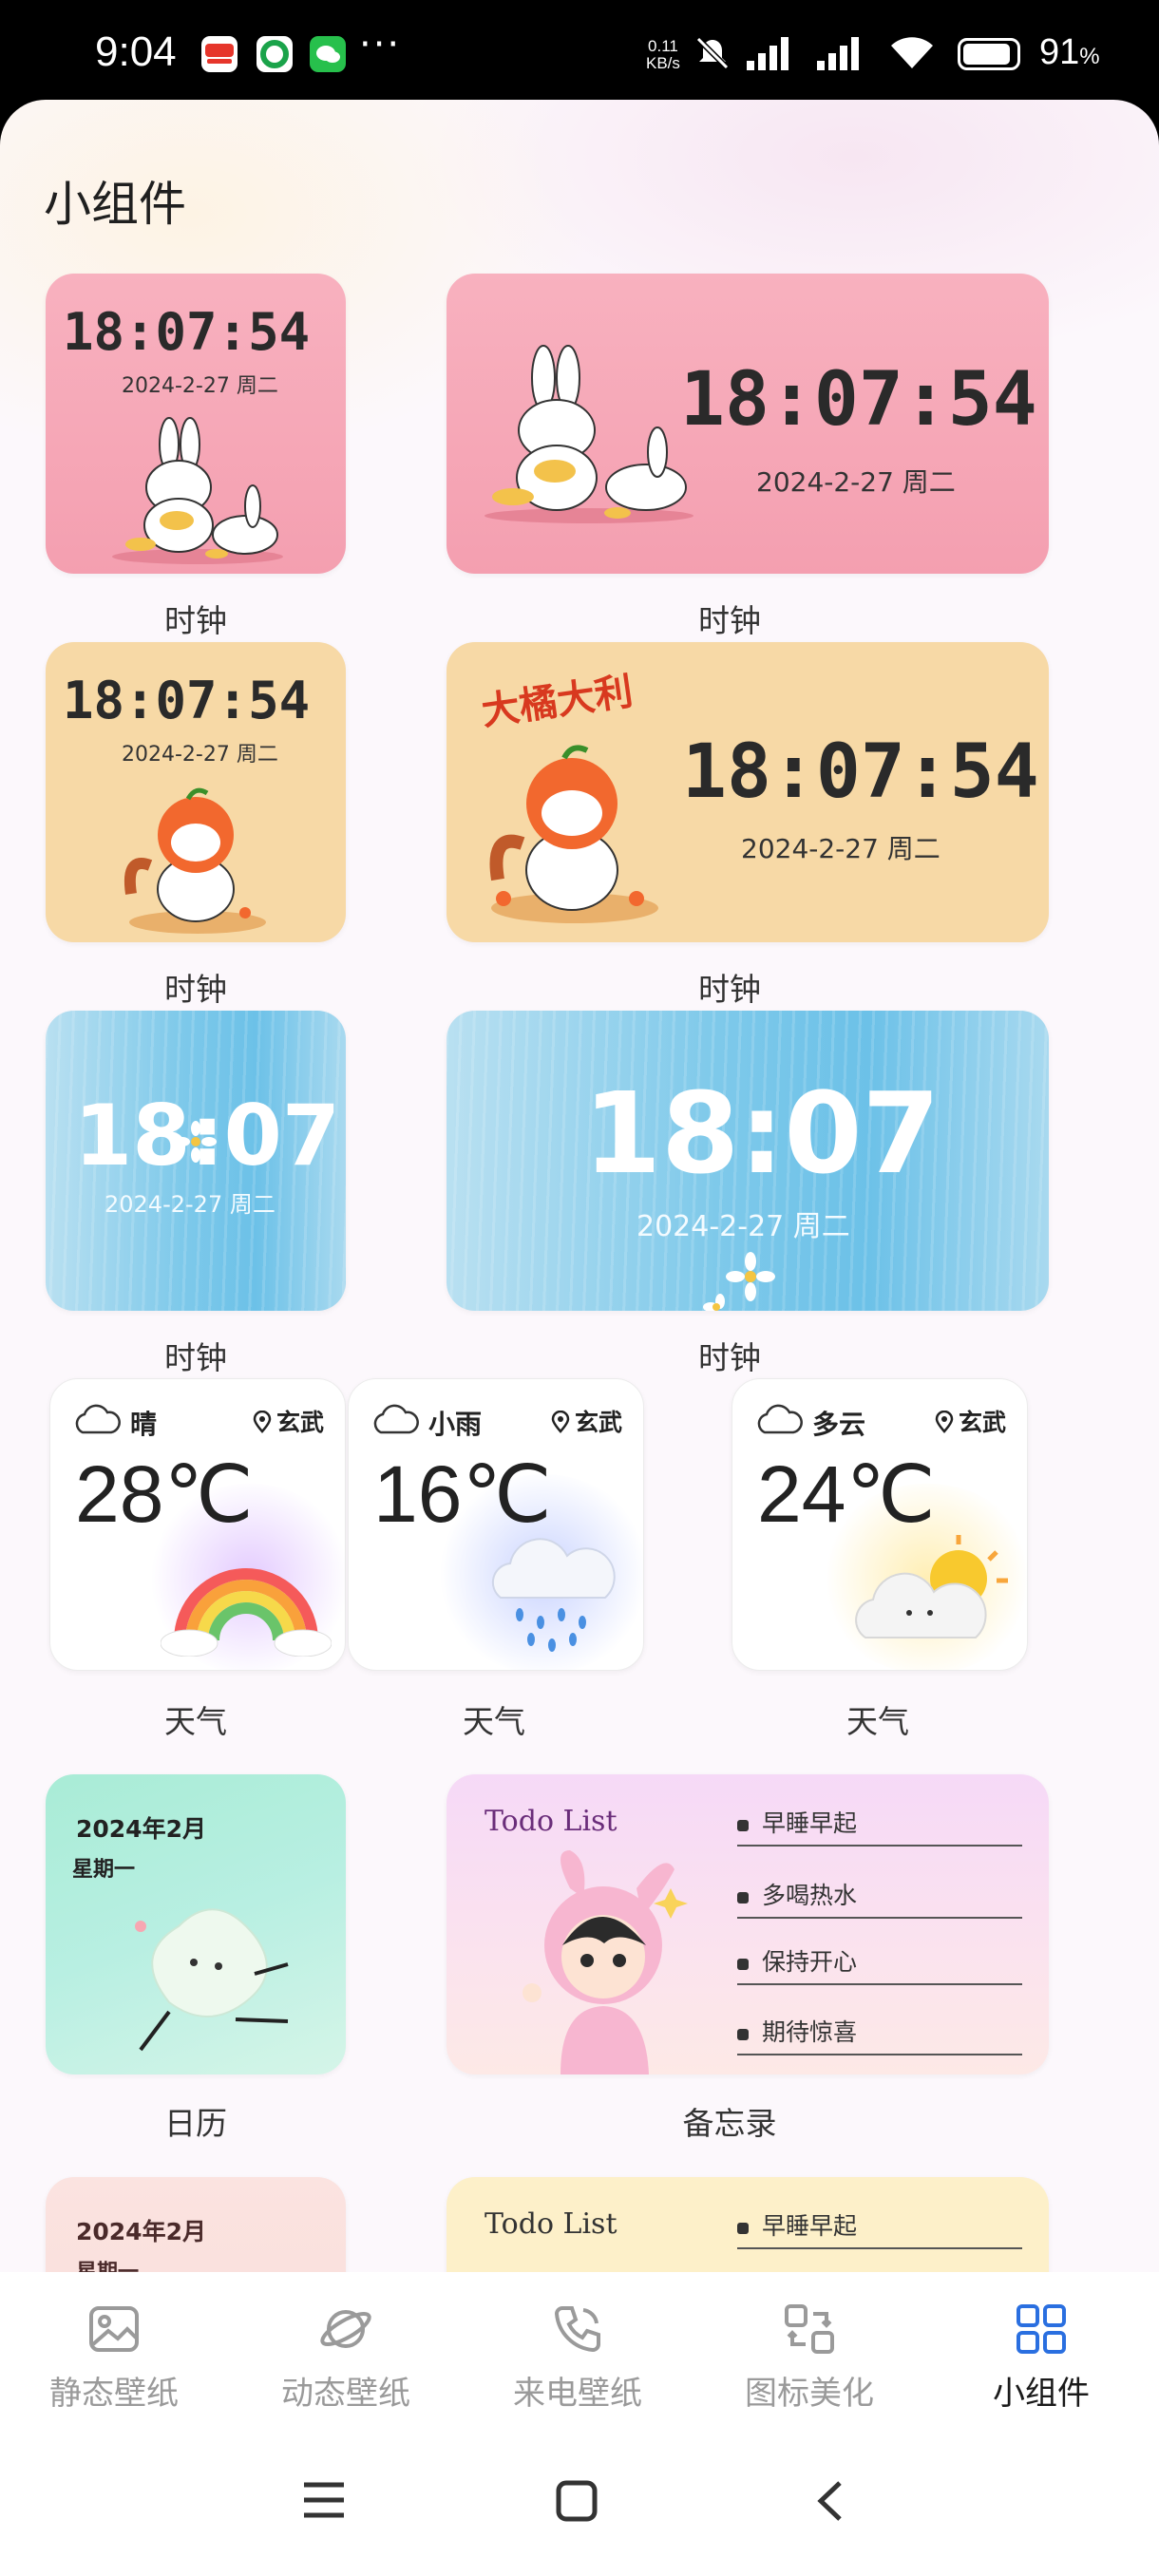  I want to click on weather-temperature: 24℃, so click(846, 1494).